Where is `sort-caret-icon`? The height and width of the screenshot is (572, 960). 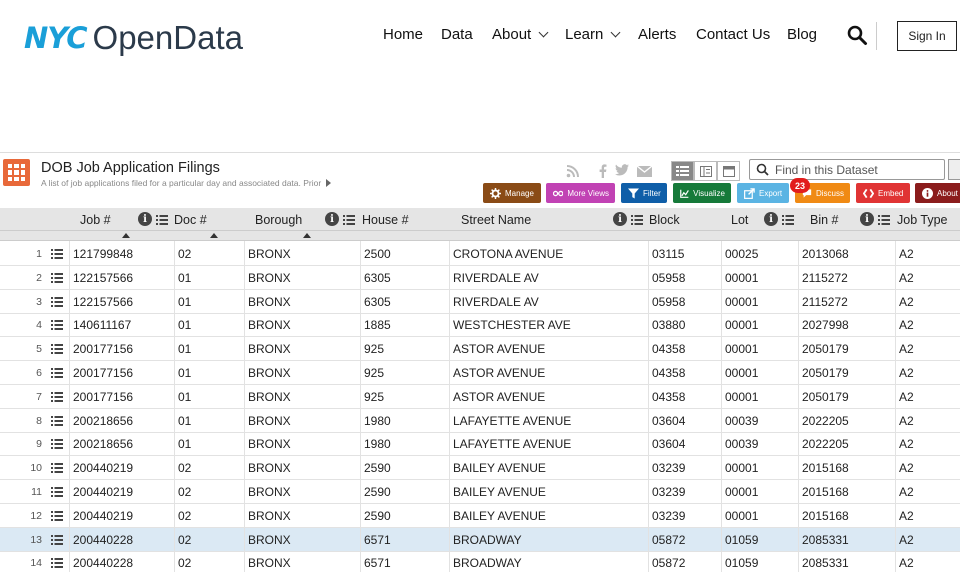
sort-caret-icon is located at coordinates (307, 235).